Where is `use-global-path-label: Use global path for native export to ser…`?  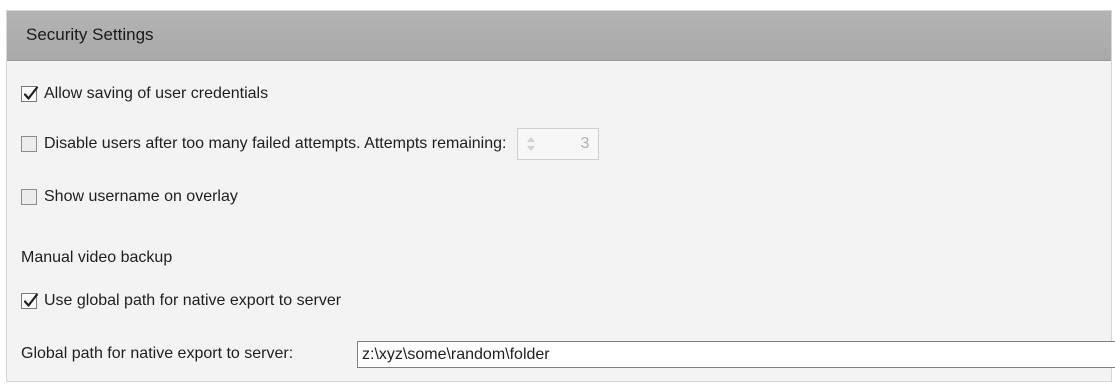
use-global-path-label: Use global path for native export to ser… is located at coordinates (193, 300).